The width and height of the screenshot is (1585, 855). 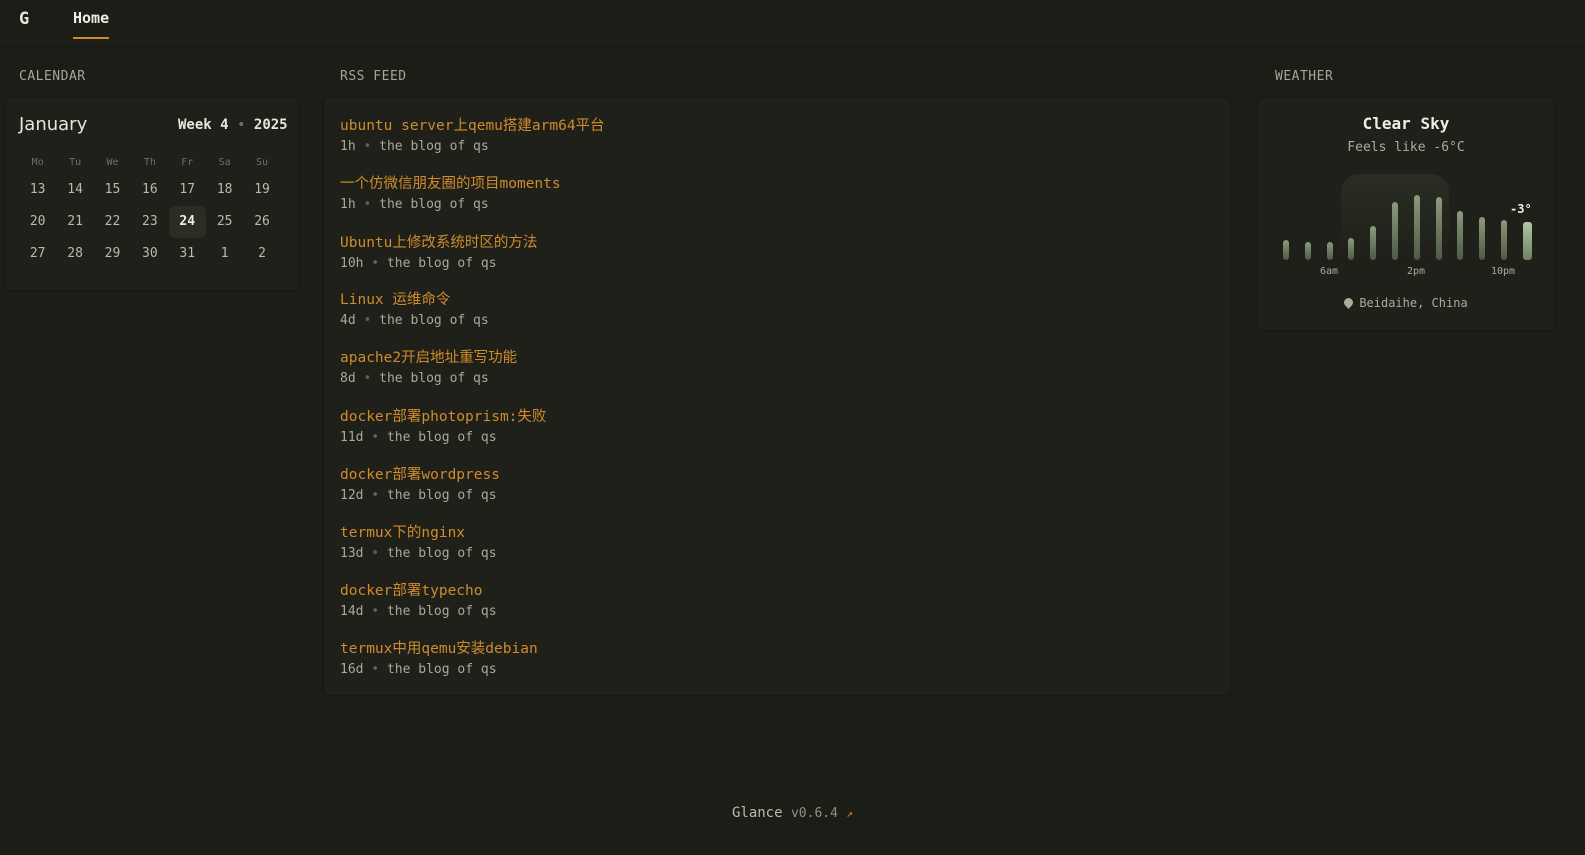 I want to click on rss-item-meta: 13d • the blog of qs, so click(x=418, y=553).